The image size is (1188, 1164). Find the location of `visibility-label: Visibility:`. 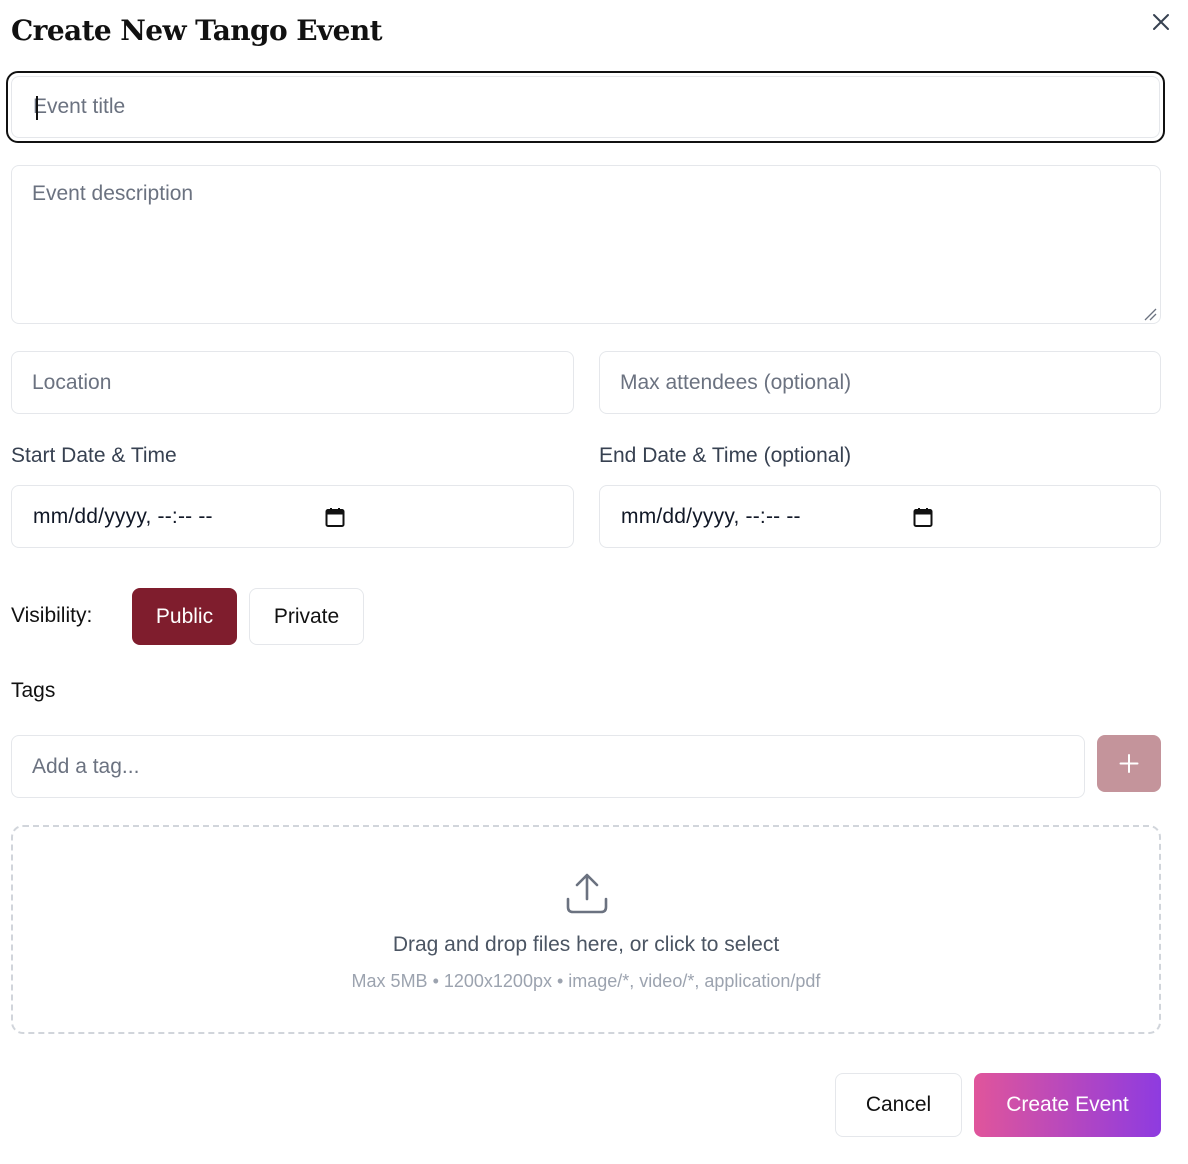

visibility-label: Visibility: is located at coordinates (52, 615).